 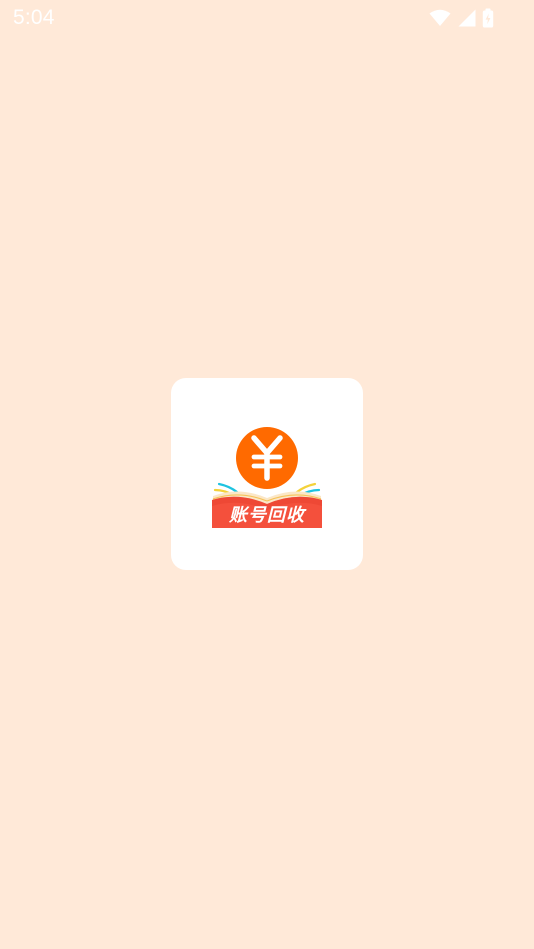 I want to click on status-bar: 5:04, so click(x=267, y=19).